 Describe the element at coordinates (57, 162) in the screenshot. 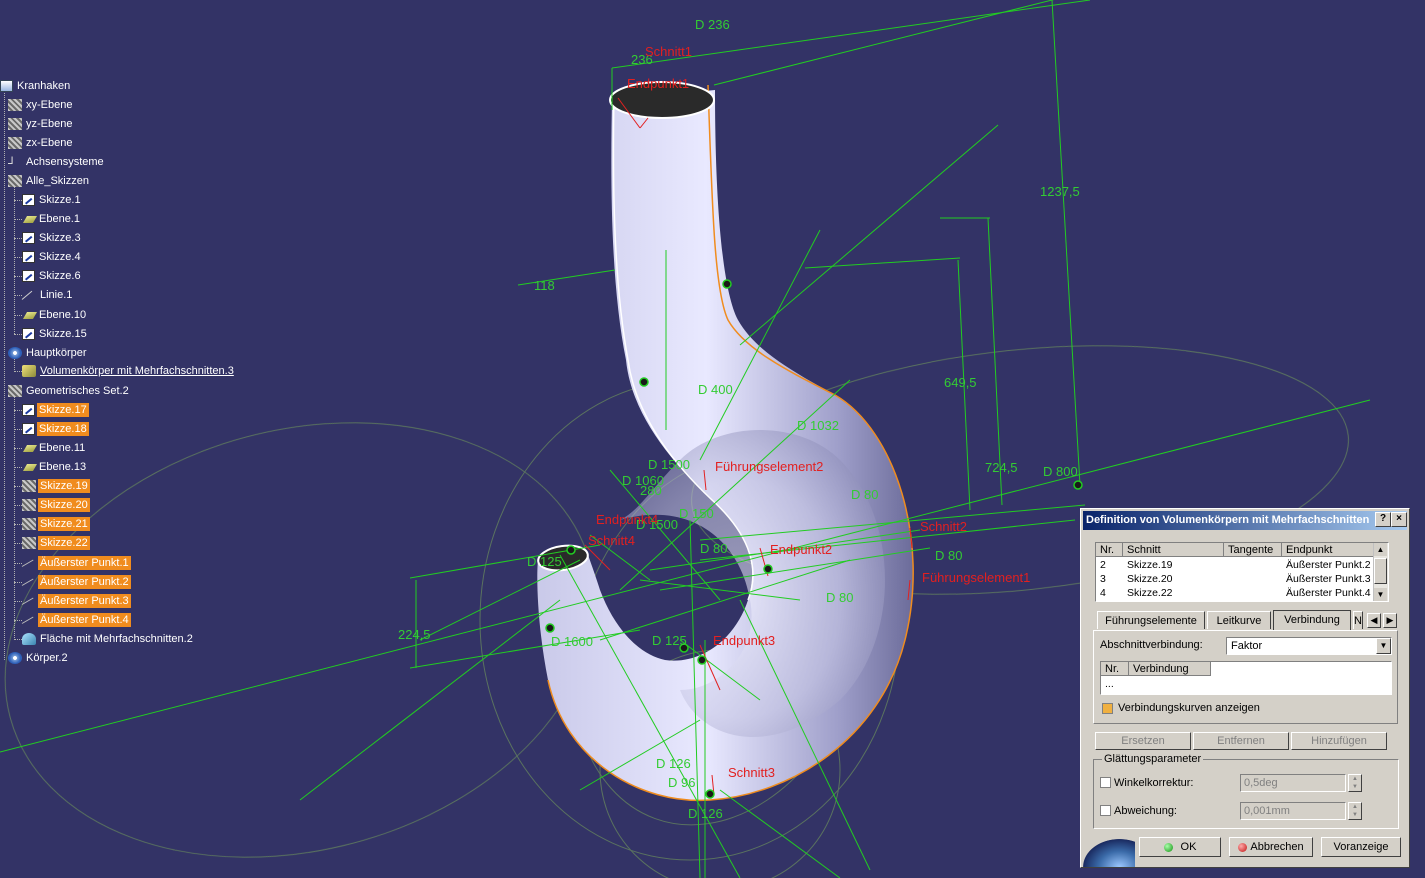

I see `tree-node: ⅃ Achsensysteme` at that location.